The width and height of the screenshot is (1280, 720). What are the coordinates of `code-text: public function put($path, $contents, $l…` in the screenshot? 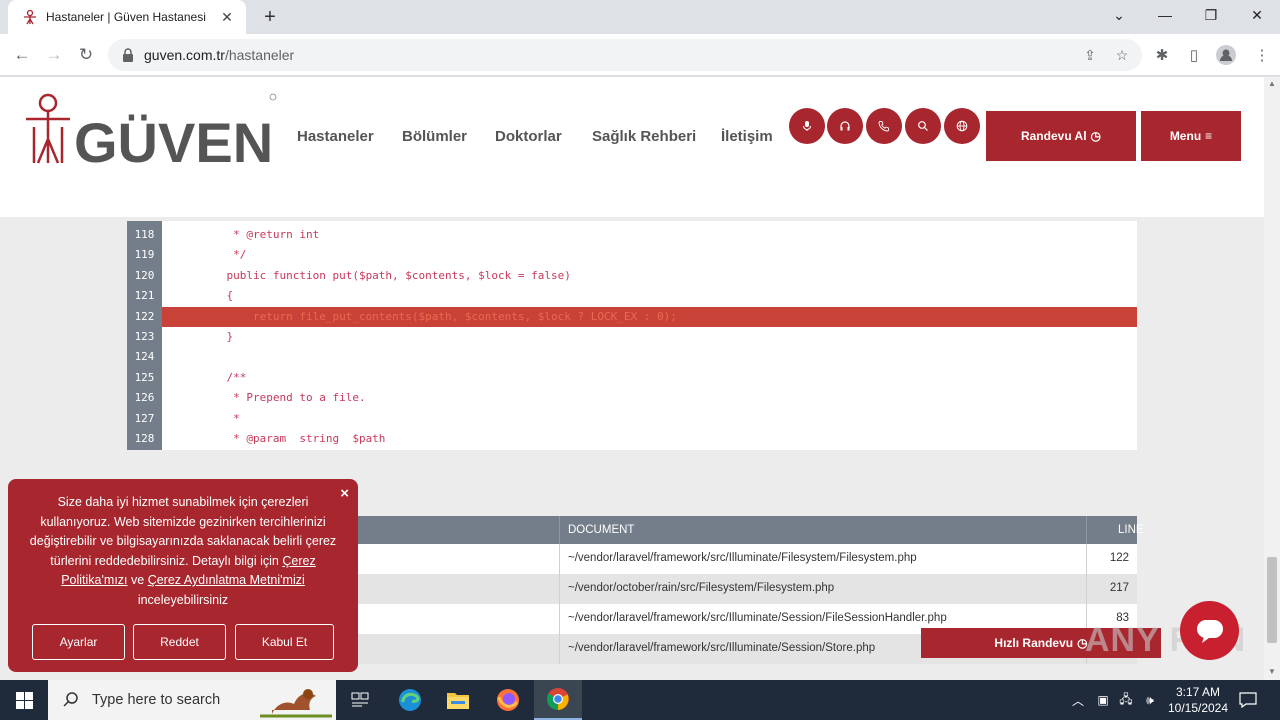 It's located at (385, 275).